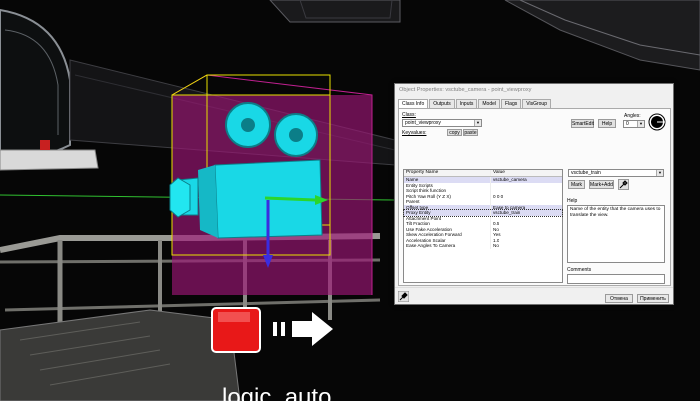  I want to click on eyedropper-button, so click(623, 184).